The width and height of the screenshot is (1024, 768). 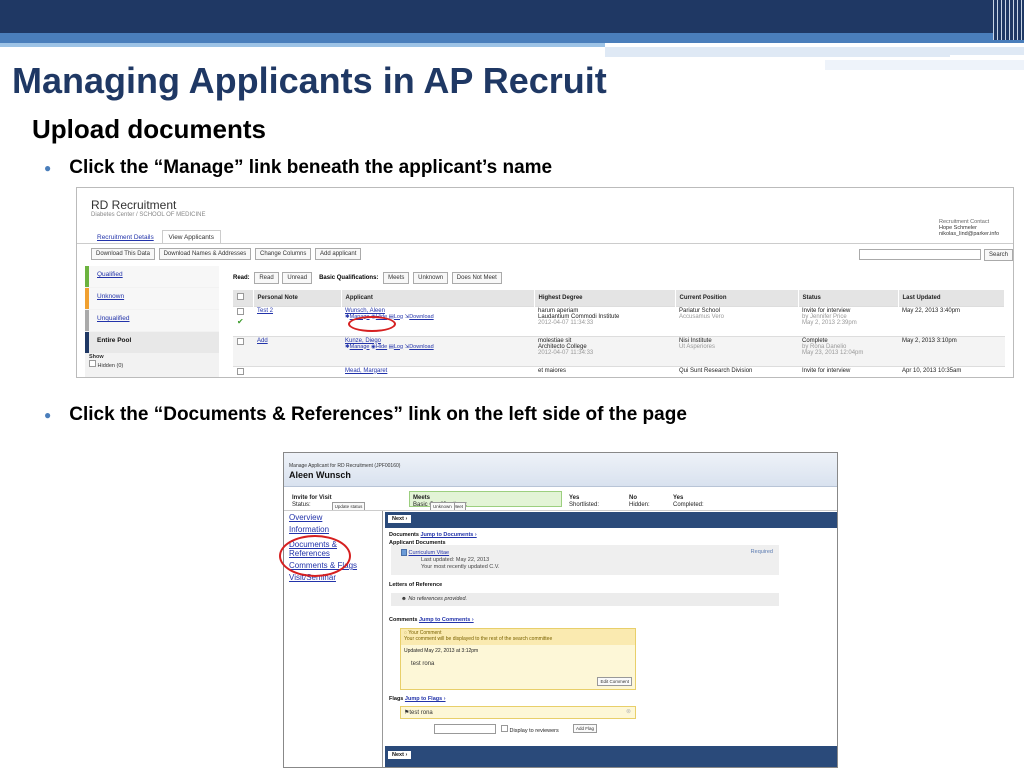 What do you see at coordinates (951, 298) in the screenshot?
I see `col-last-updated: Last Updated` at bounding box center [951, 298].